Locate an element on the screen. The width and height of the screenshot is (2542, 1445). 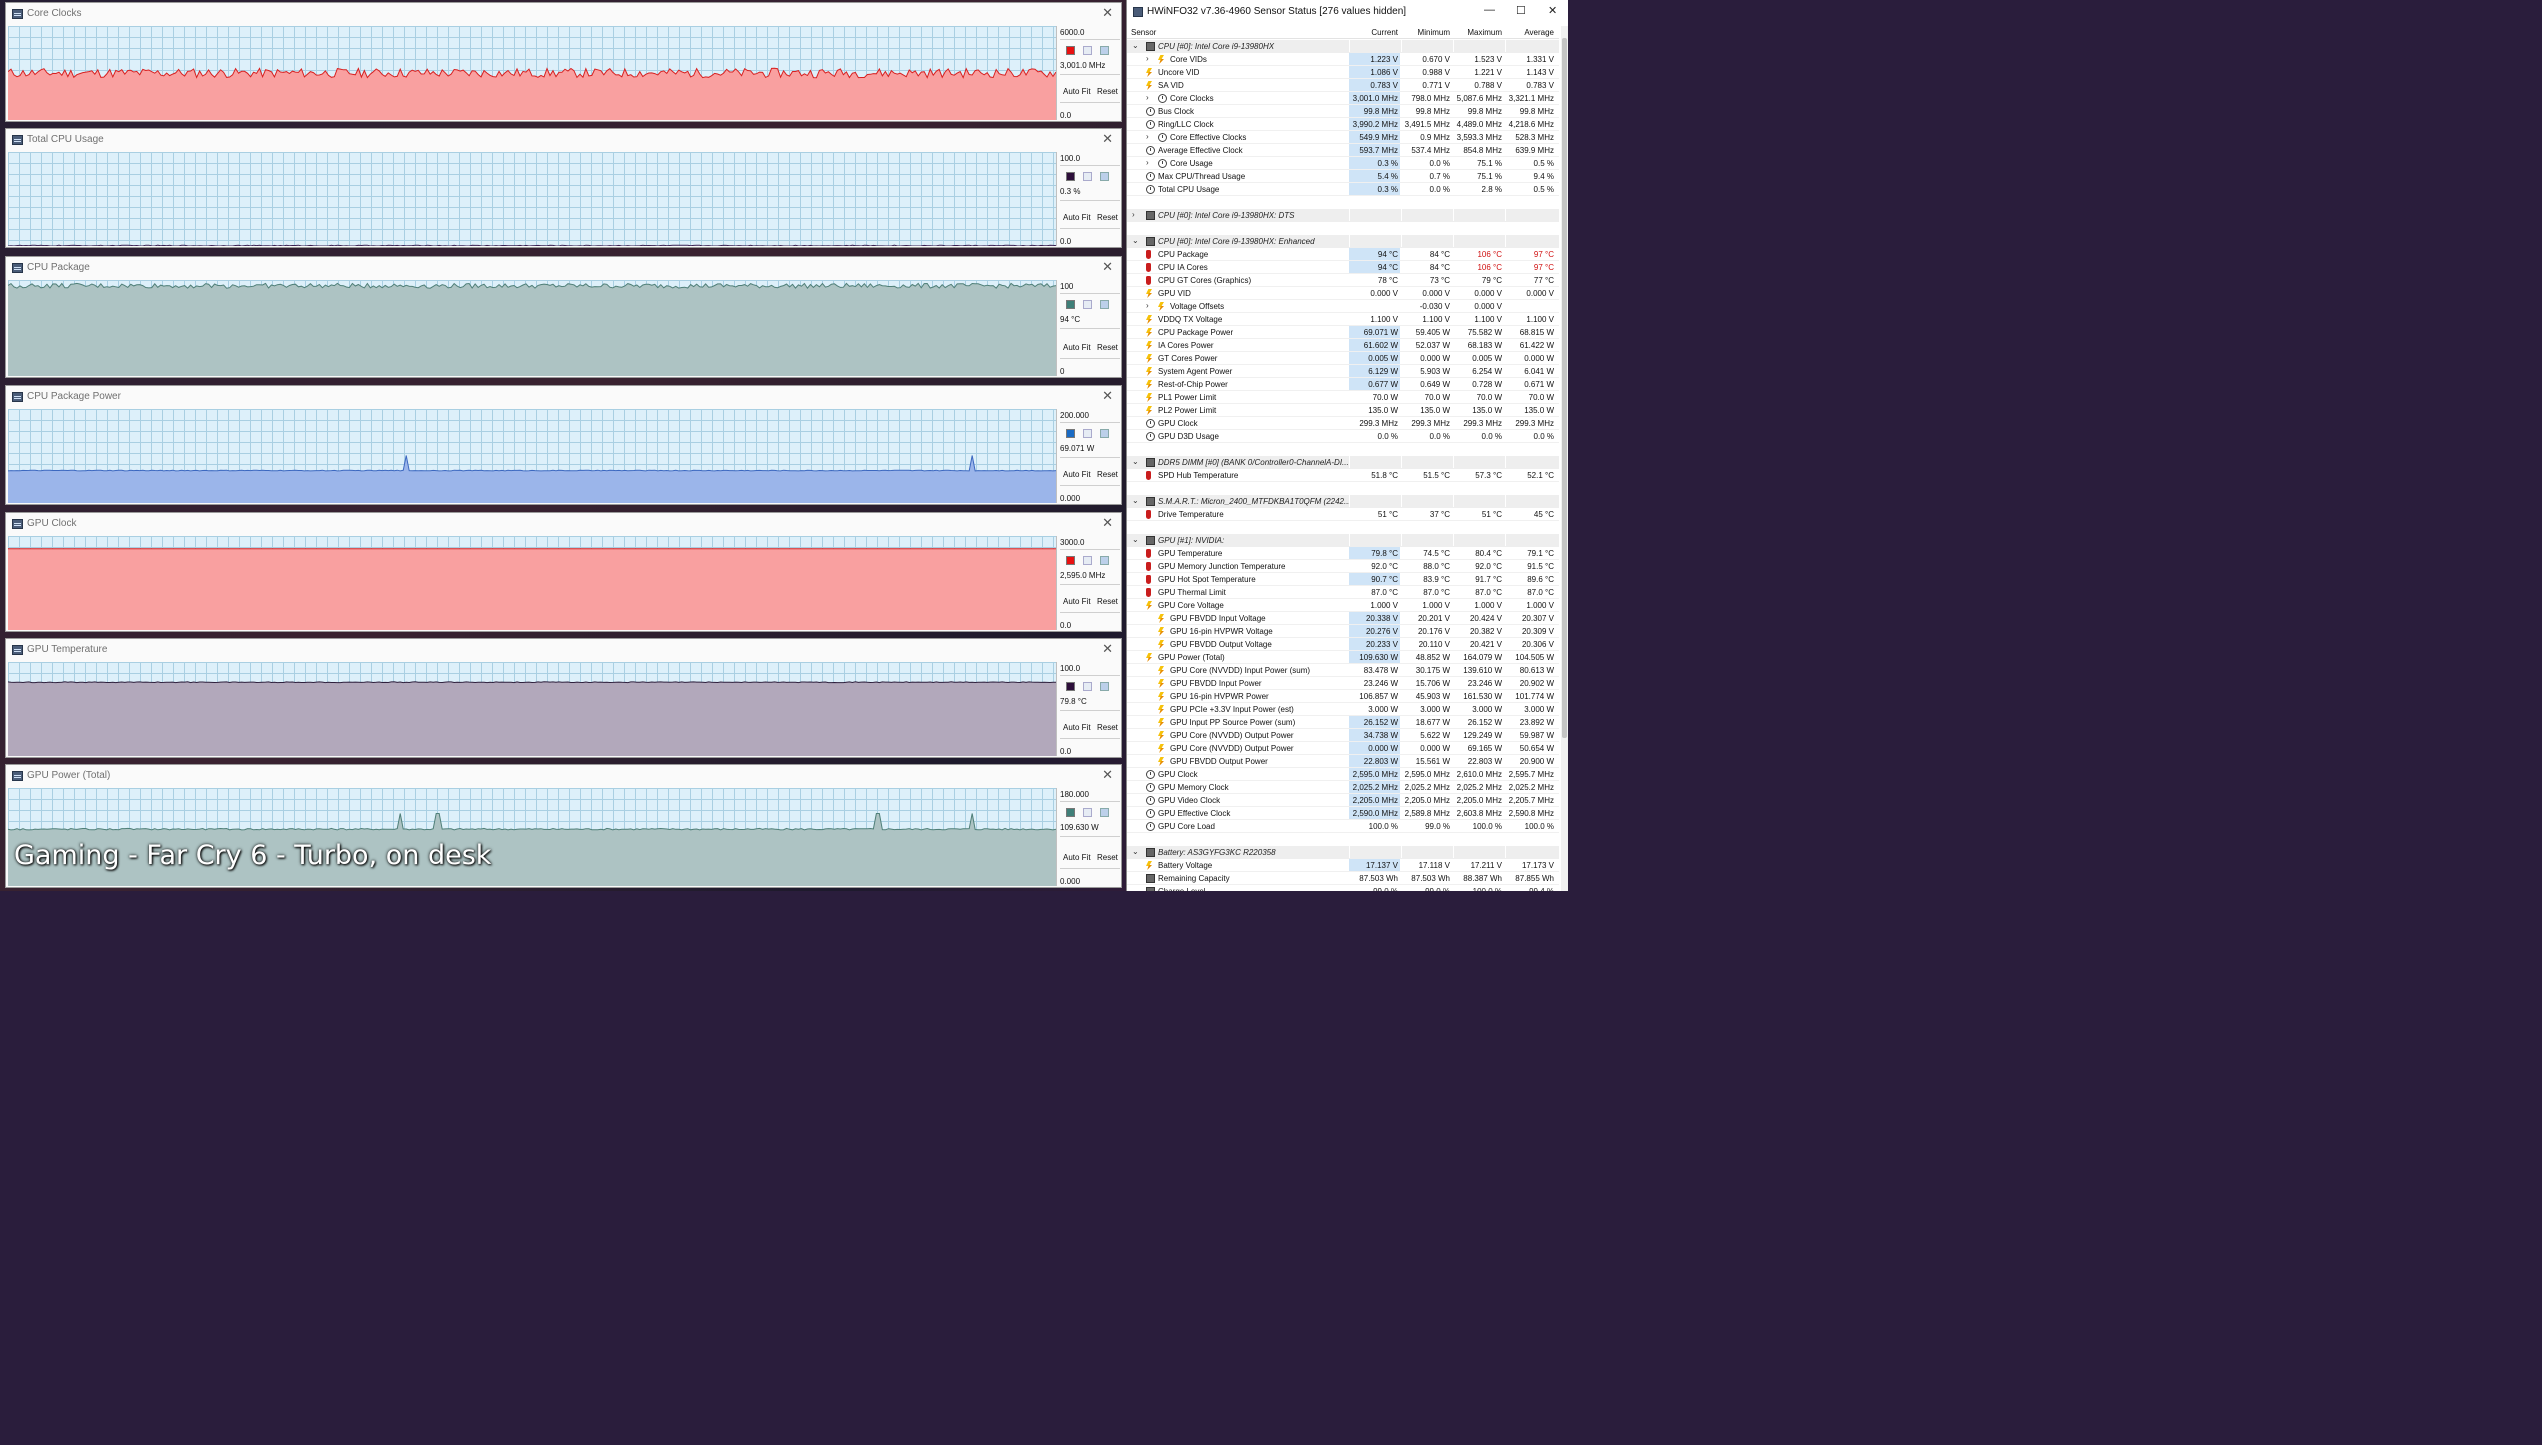
sensor-group-row: › CPU [#0]: Intel Core i9-13980HX: DTS is located at coordinates (1343, 215).